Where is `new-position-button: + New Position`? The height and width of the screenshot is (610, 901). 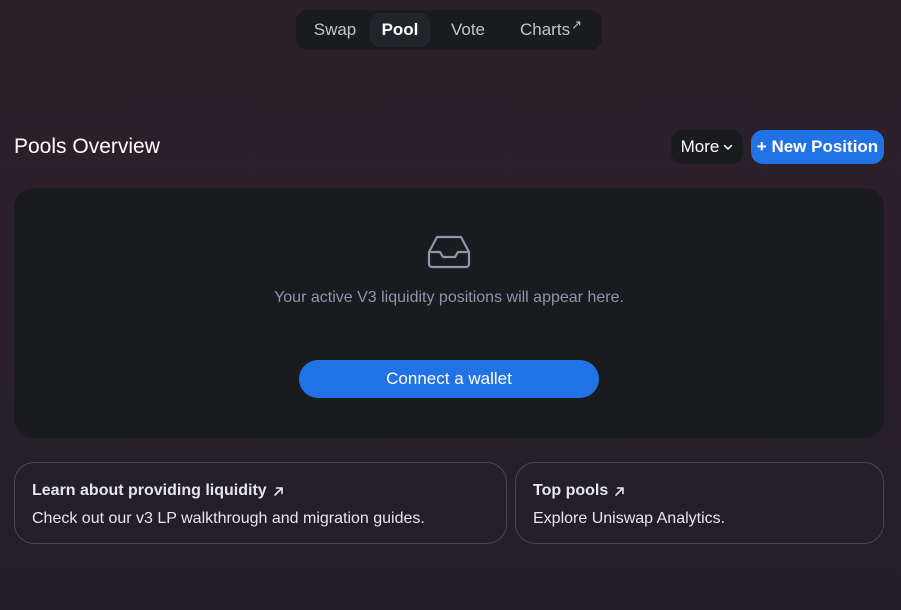
new-position-button: + New Position is located at coordinates (817, 147).